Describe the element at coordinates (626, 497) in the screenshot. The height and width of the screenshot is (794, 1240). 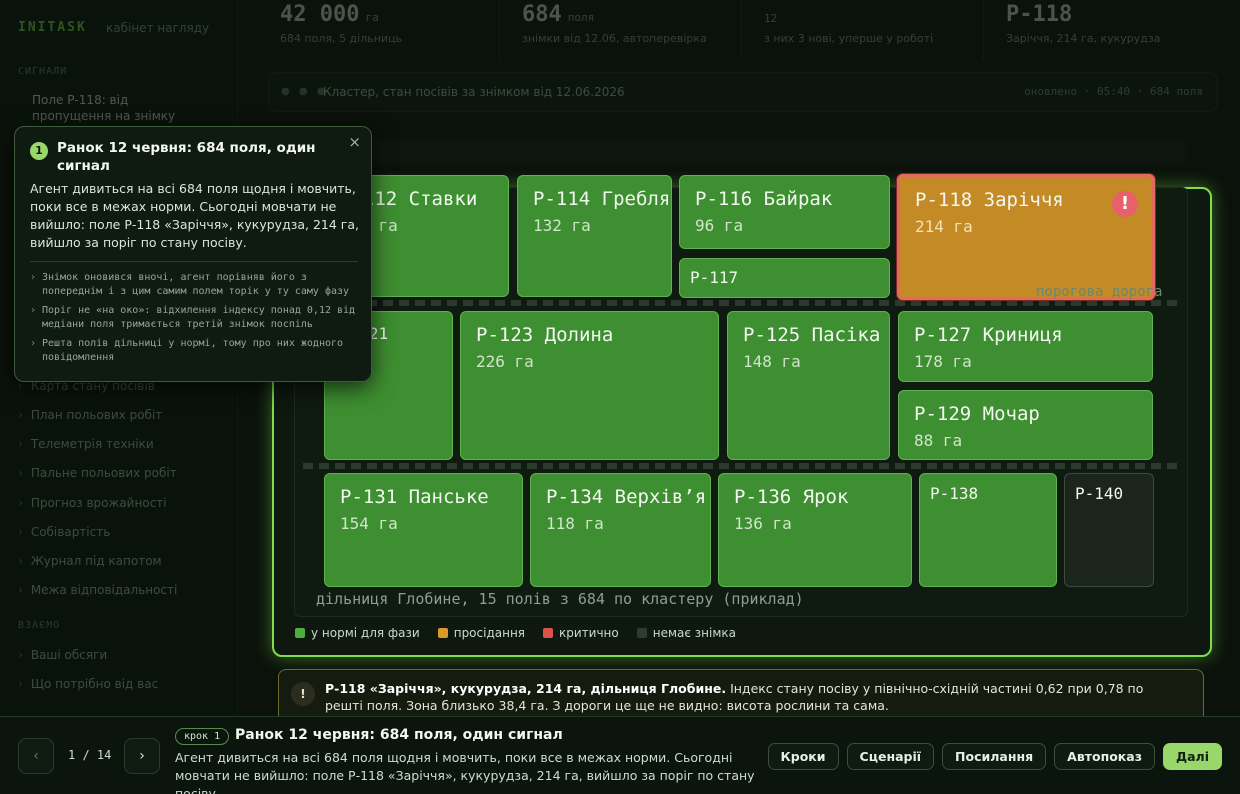
I see `field-name: Р-134 Верхів’я` at that location.